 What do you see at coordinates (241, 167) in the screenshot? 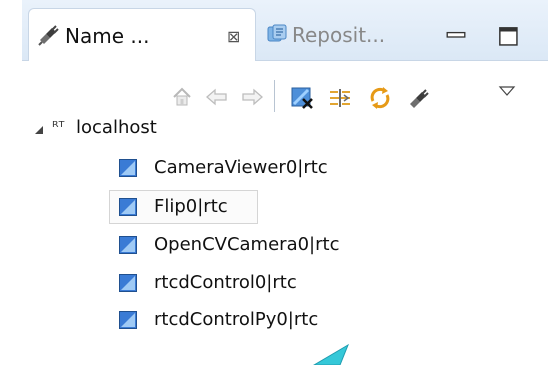
I see `tree-item-label: CameraViewer0|rtc` at bounding box center [241, 167].